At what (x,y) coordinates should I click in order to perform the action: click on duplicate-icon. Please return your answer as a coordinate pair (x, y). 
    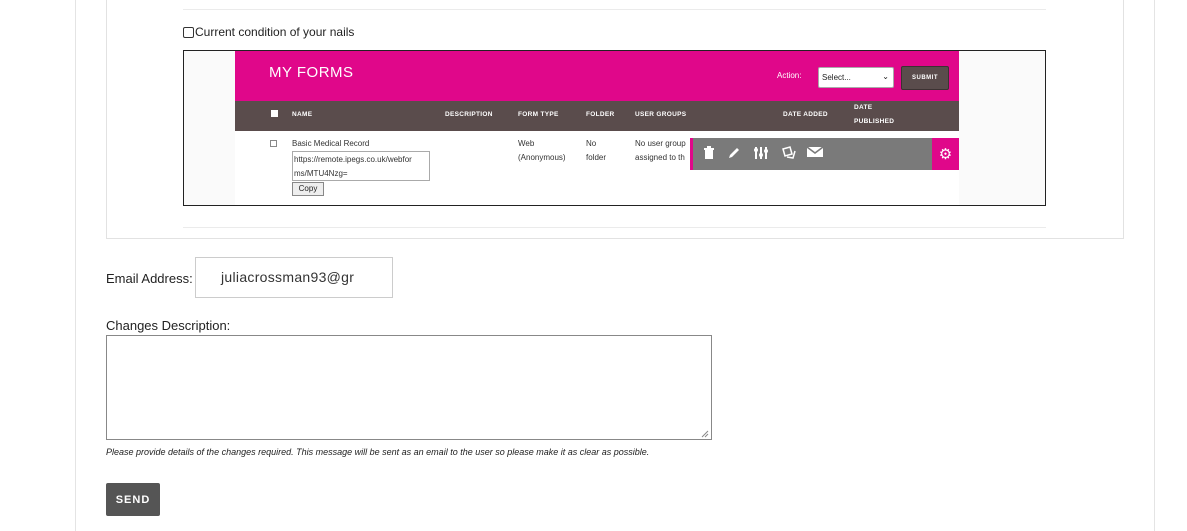
    Looking at the image, I should click on (789, 154).